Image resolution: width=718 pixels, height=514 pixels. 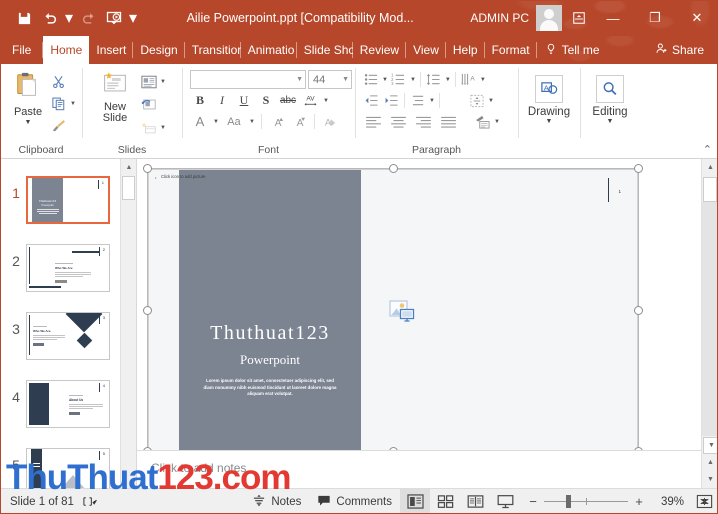 What do you see at coordinates (216, 122) in the screenshot?
I see `font-color-caret: ▼` at bounding box center [216, 122].